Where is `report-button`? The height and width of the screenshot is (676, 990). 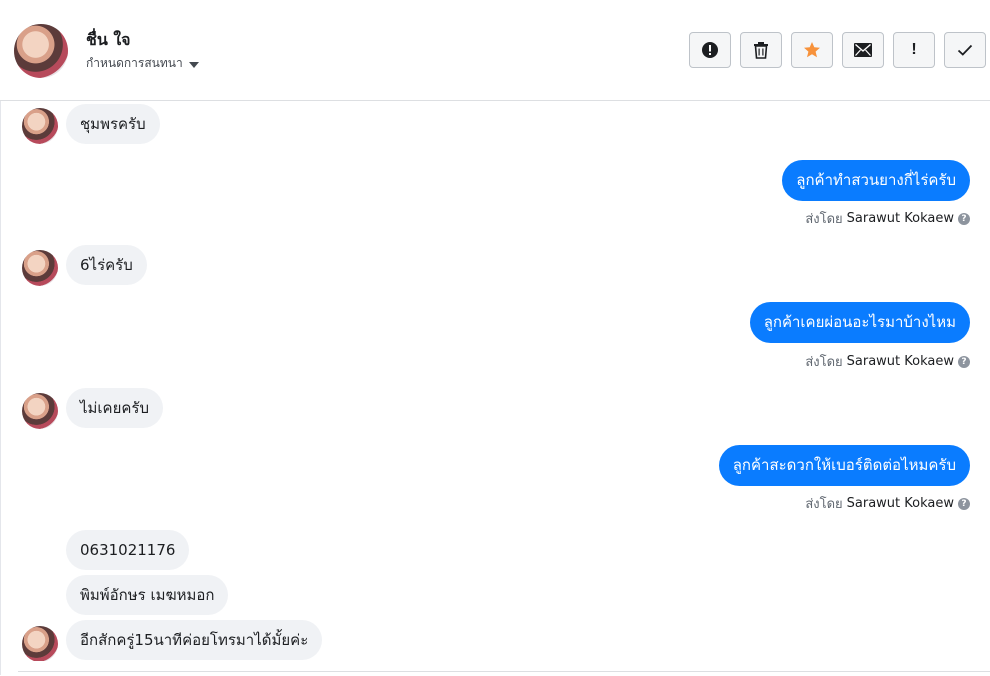
report-button is located at coordinates (710, 50).